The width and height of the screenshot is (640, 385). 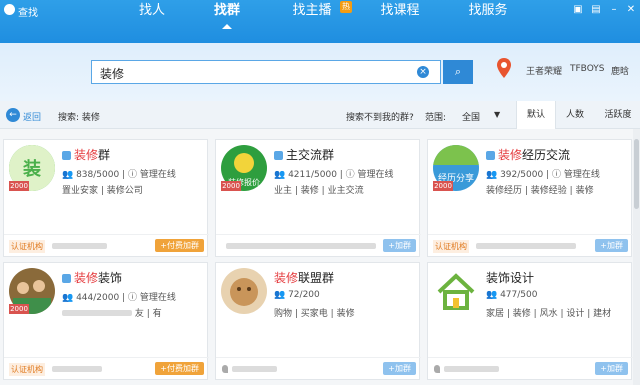 What do you see at coordinates (614, 10) in the screenshot?
I see `minimize-button: –` at bounding box center [614, 10].